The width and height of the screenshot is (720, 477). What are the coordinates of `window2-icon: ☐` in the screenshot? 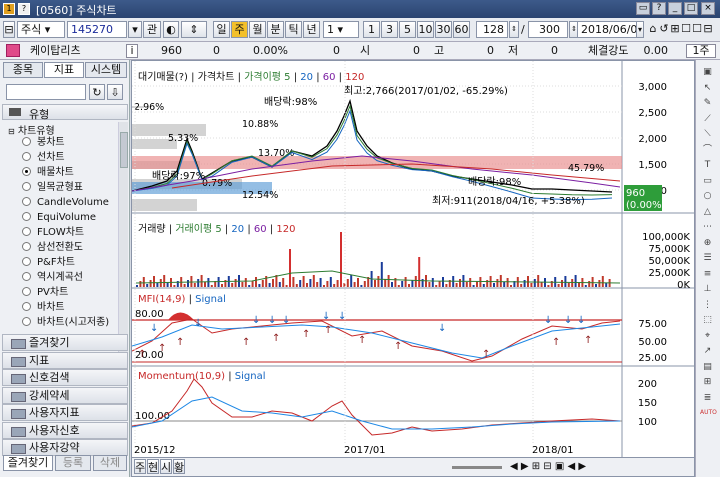 It's located at (697, 29).